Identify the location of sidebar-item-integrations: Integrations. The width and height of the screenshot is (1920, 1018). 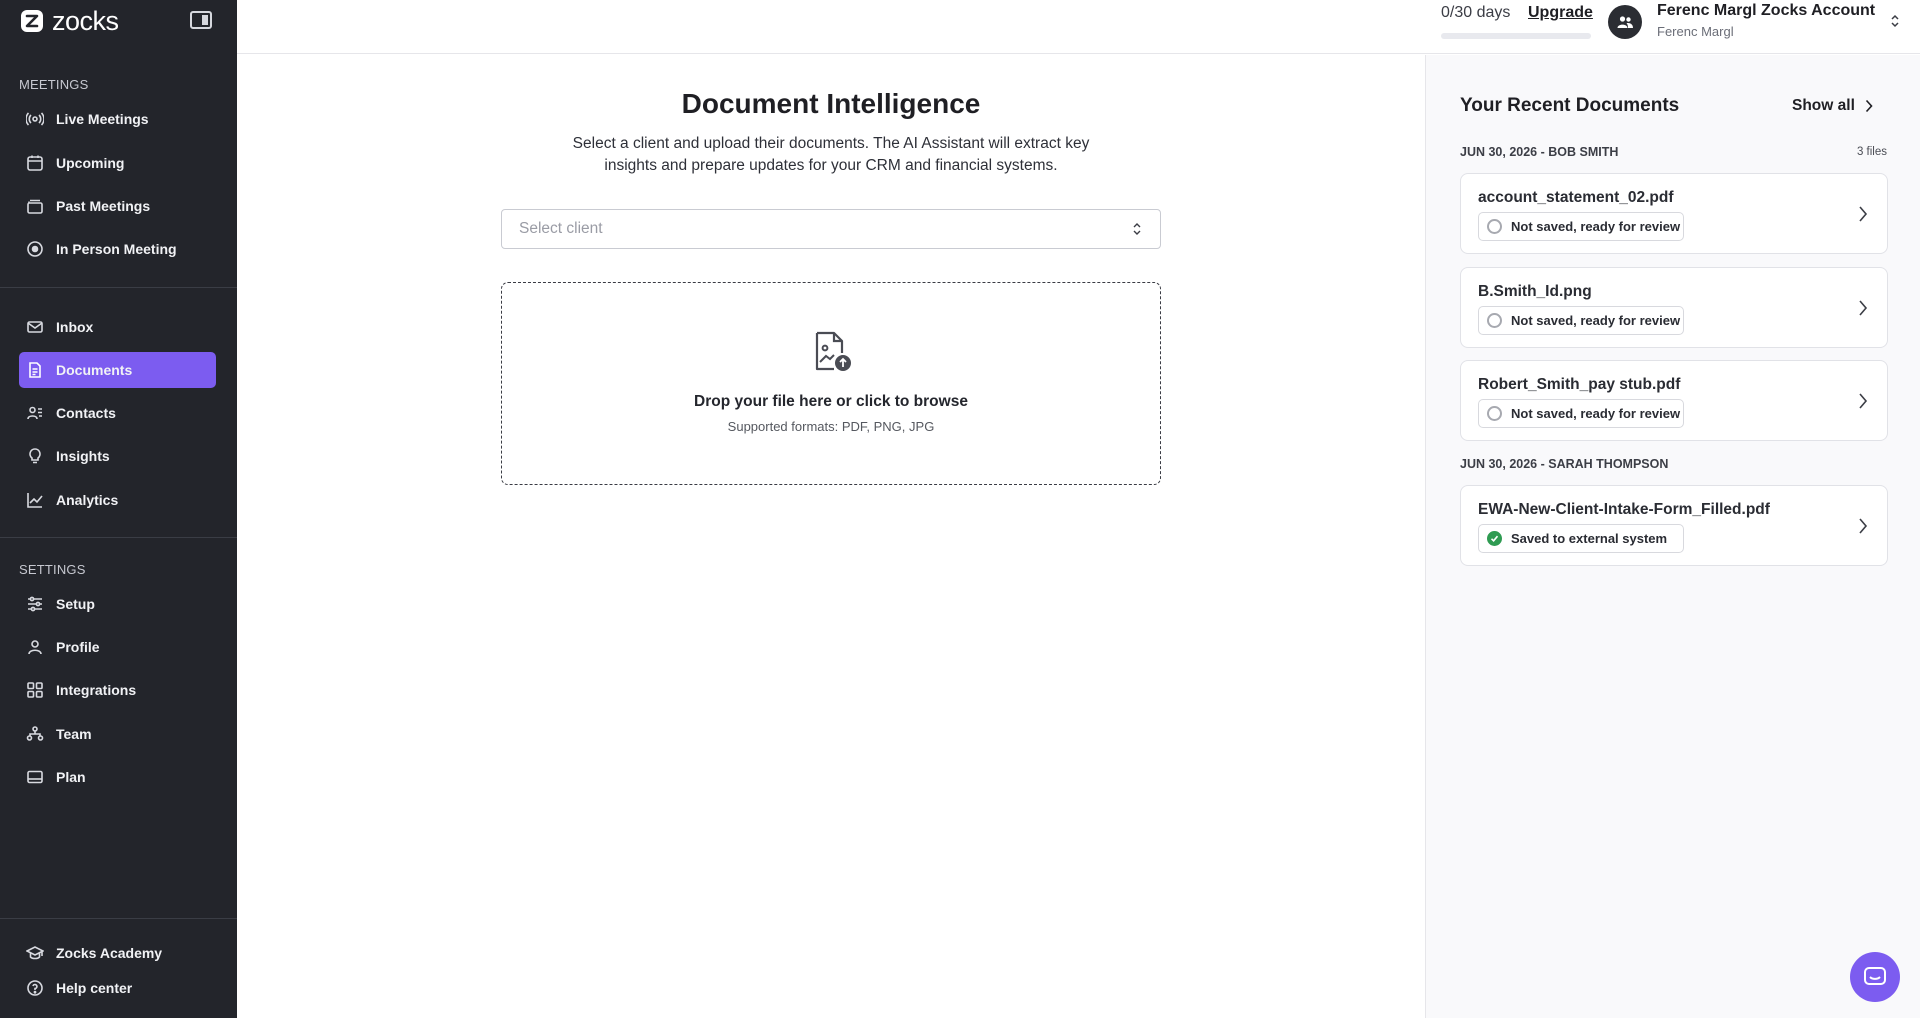
(117, 690).